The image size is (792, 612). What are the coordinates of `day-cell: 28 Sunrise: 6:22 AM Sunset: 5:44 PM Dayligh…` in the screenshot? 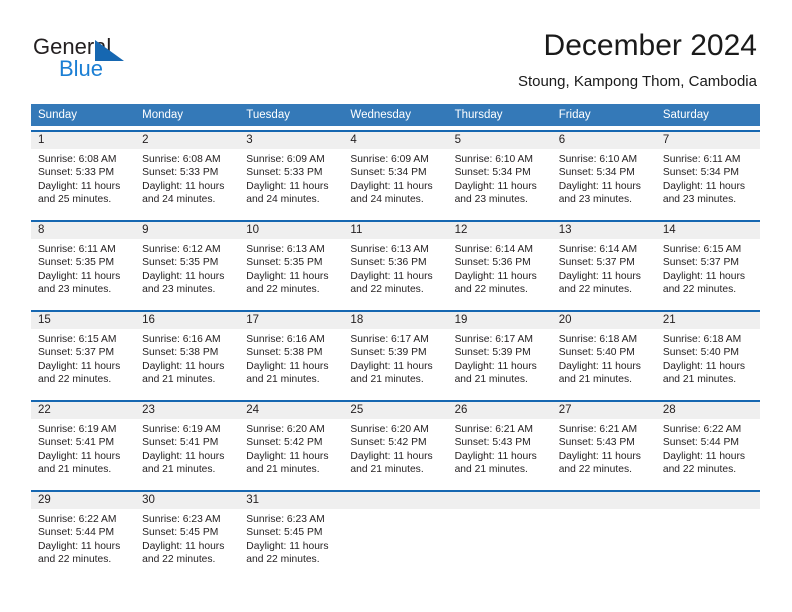 It's located at (707, 444).